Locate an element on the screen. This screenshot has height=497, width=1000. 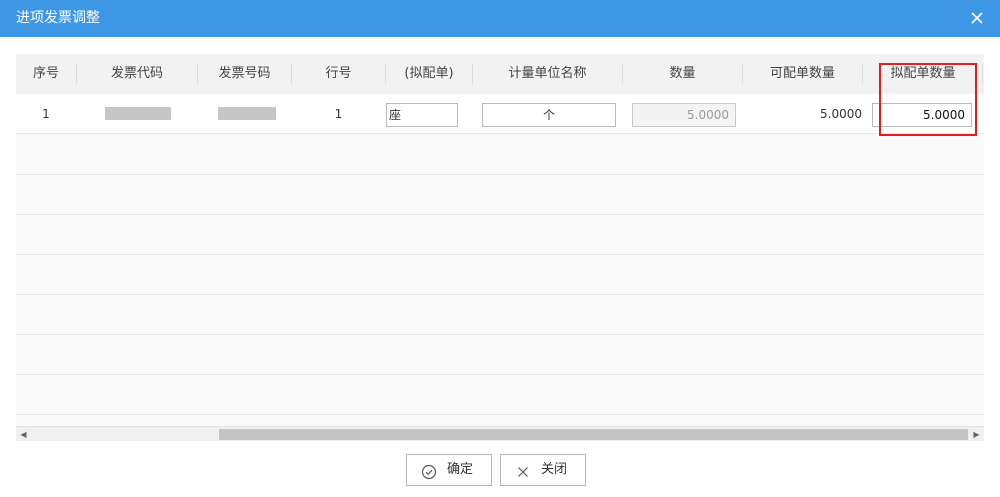
planned-qty-input: 5.0000 is located at coordinates (922, 115).